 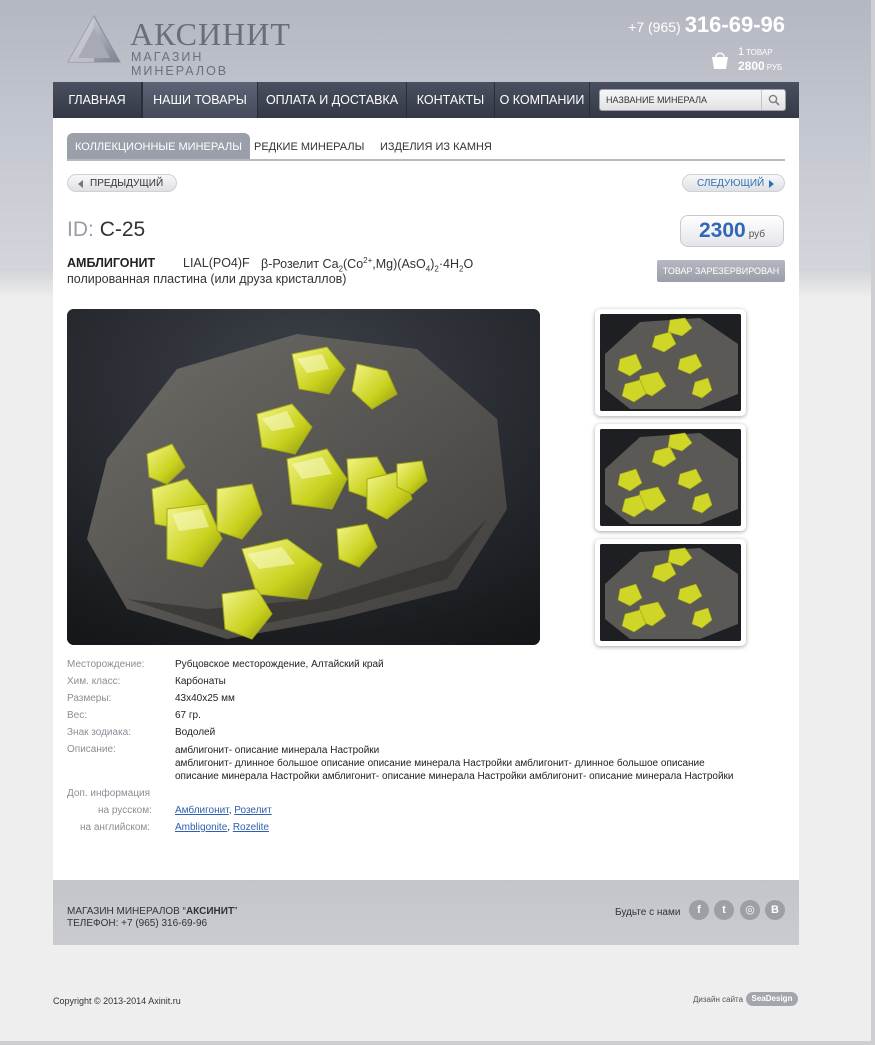 What do you see at coordinates (137, 923) in the screenshot?
I see `footer-phone: ТЕЛЕФОН: +7 (965) 316-69-96` at bounding box center [137, 923].